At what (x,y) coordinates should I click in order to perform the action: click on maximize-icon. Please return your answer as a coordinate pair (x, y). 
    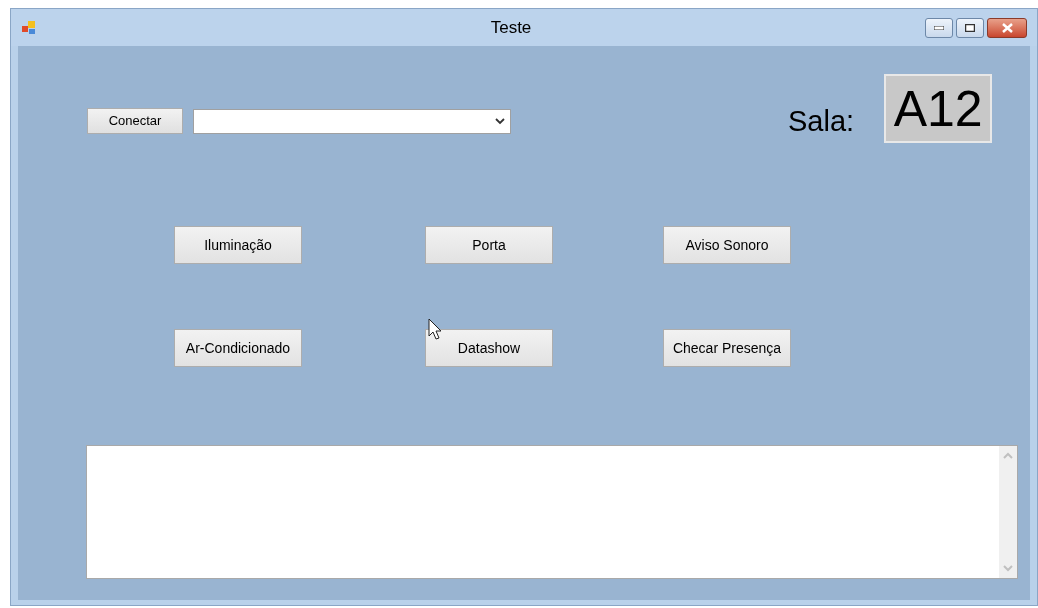
    Looking at the image, I should click on (970, 27).